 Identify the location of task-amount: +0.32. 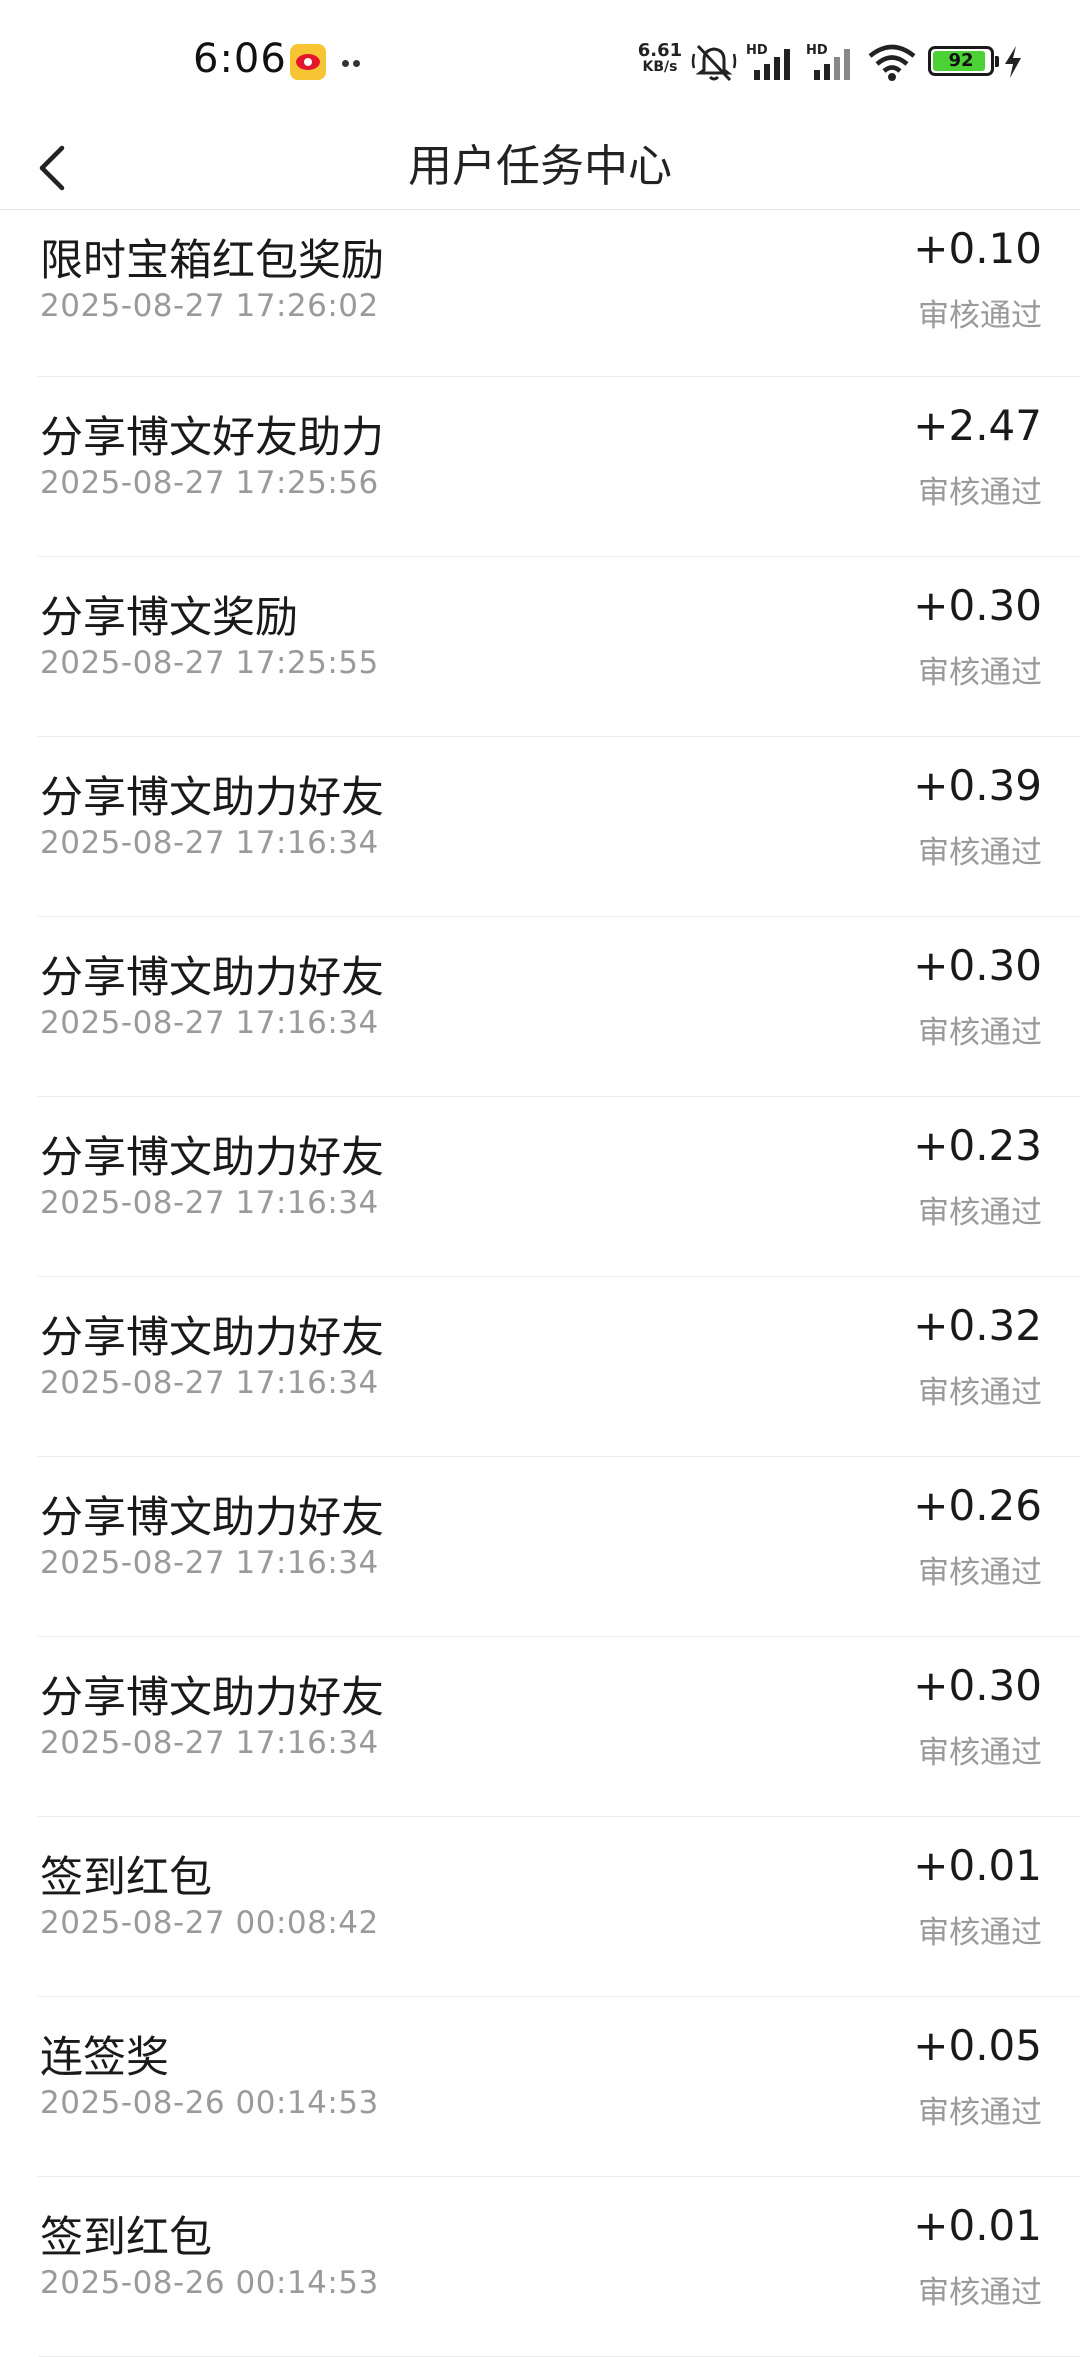
(977, 1325).